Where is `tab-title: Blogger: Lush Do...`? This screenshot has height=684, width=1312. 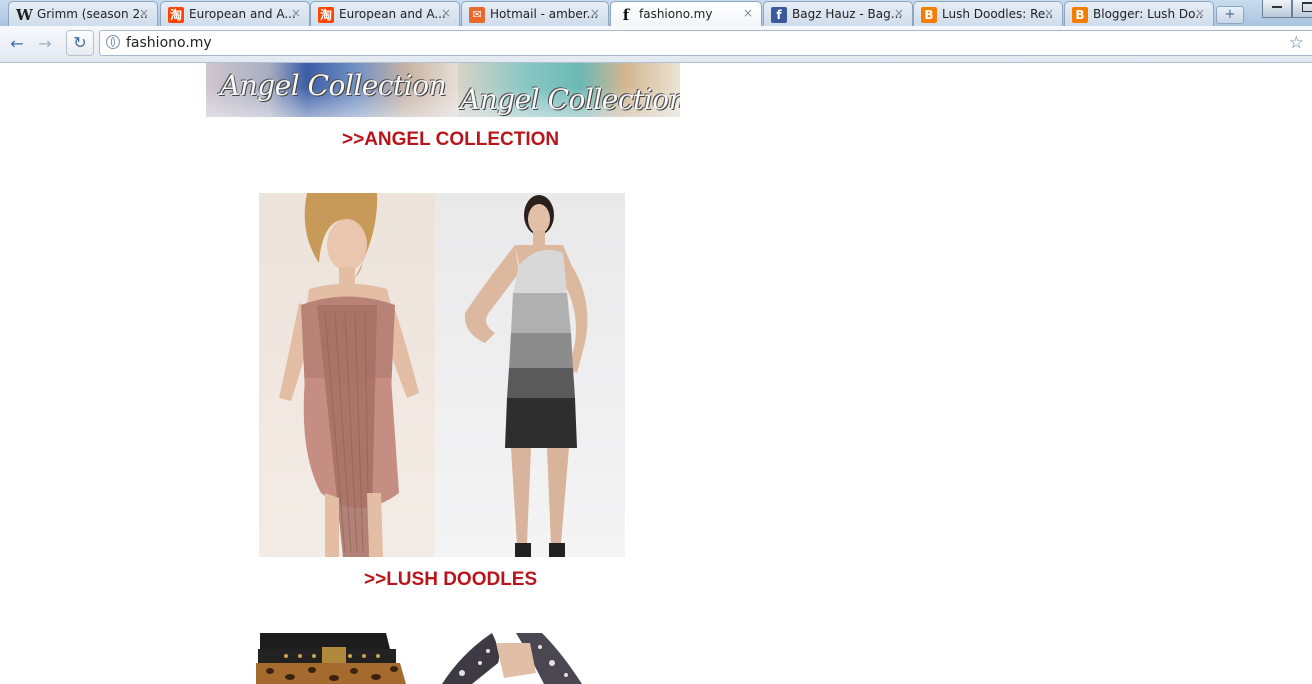 tab-title: Blogger: Lush Do... is located at coordinates (1148, 14).